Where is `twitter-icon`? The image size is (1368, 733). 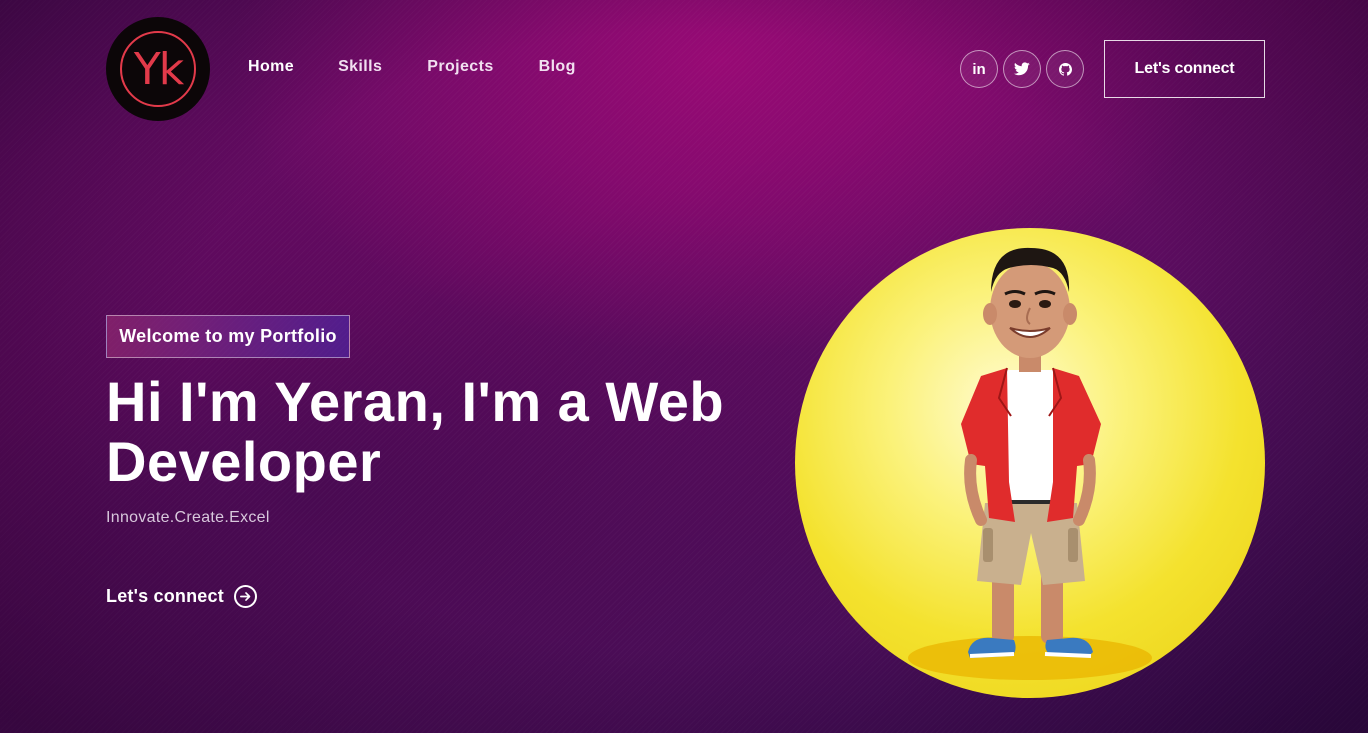 twitter-icon is located at coordinates (1022, 69).